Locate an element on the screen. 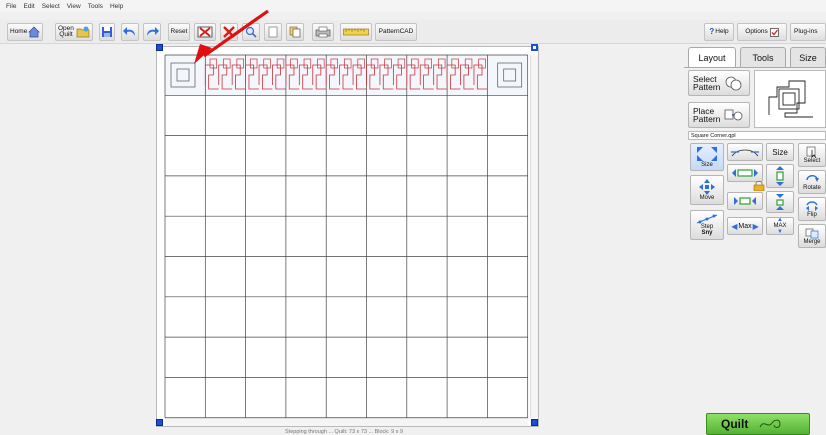  save-icon is located at coordinates (107, 32).